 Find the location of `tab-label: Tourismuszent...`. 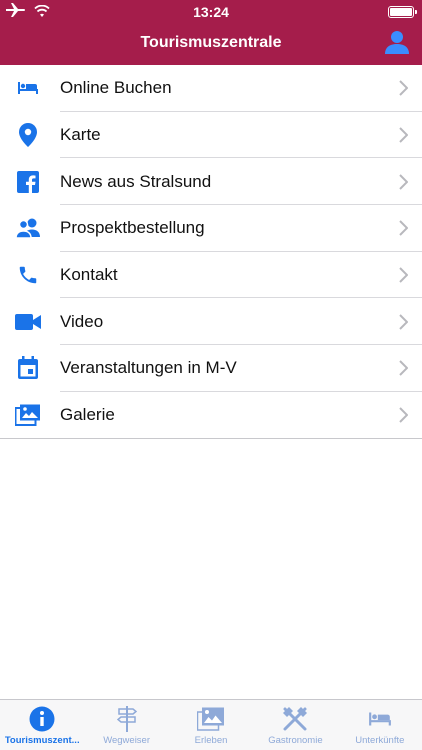

tab-label: Tourismuszent... is located at coordinates (42, 740).